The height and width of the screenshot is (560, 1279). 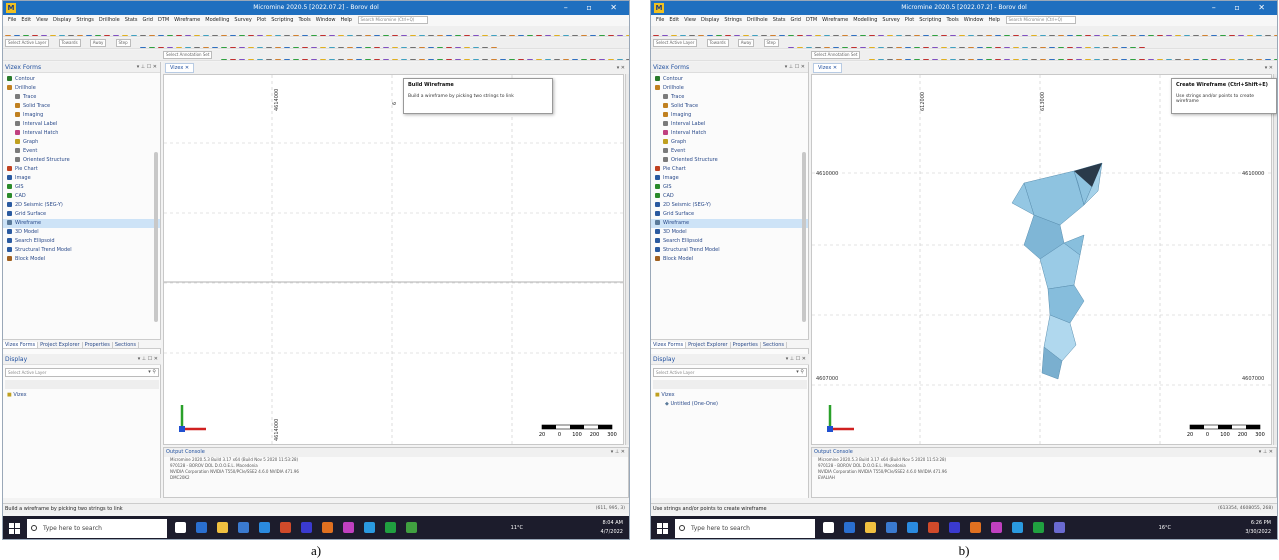 What do you see at coordinates (729, 259) in the screenshot?
I see `tree-item-block-model: Block Model` at bounding box center [729, 259].